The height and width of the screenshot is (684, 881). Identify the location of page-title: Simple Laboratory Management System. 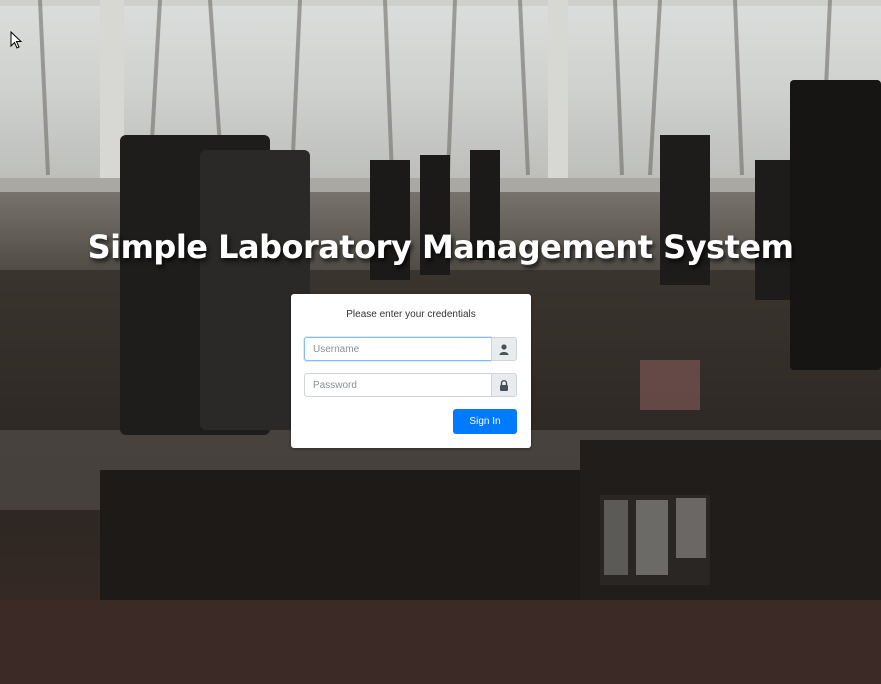
(440, 247).